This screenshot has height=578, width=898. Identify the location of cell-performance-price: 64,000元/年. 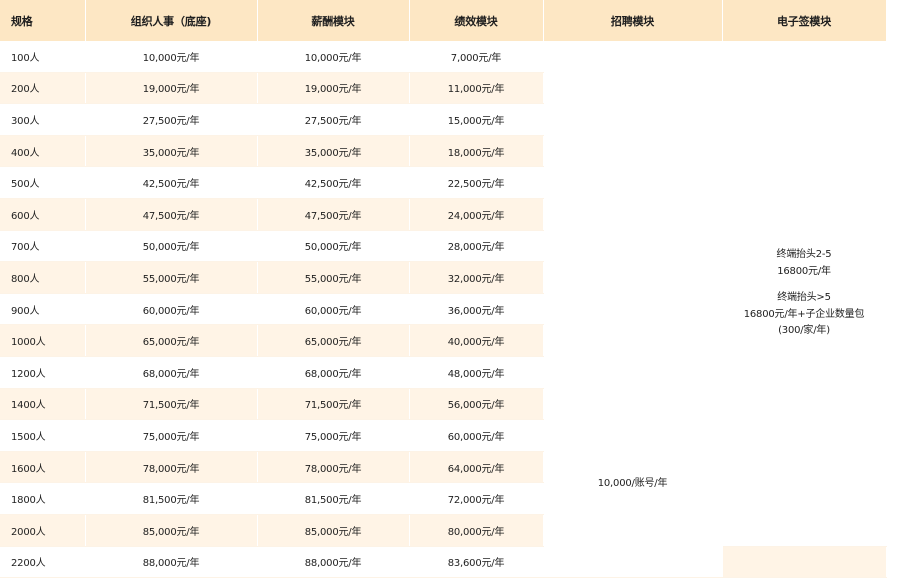
(476, 467).